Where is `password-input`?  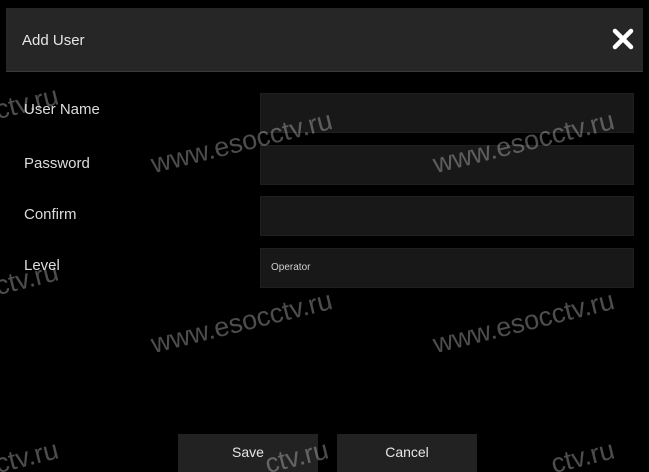 password-input is located at coordinates (447, 165).